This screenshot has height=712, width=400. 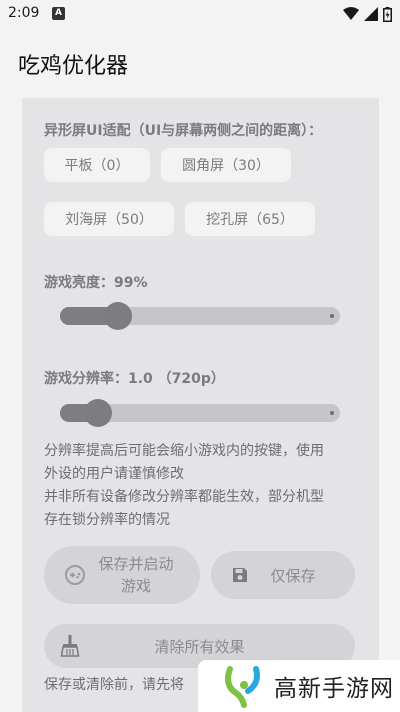 What do you see at coordinates (114, 685) in the screenshot?
I see `footer-note: 保存或清除前，请先将` at bounding box center [114, 685].